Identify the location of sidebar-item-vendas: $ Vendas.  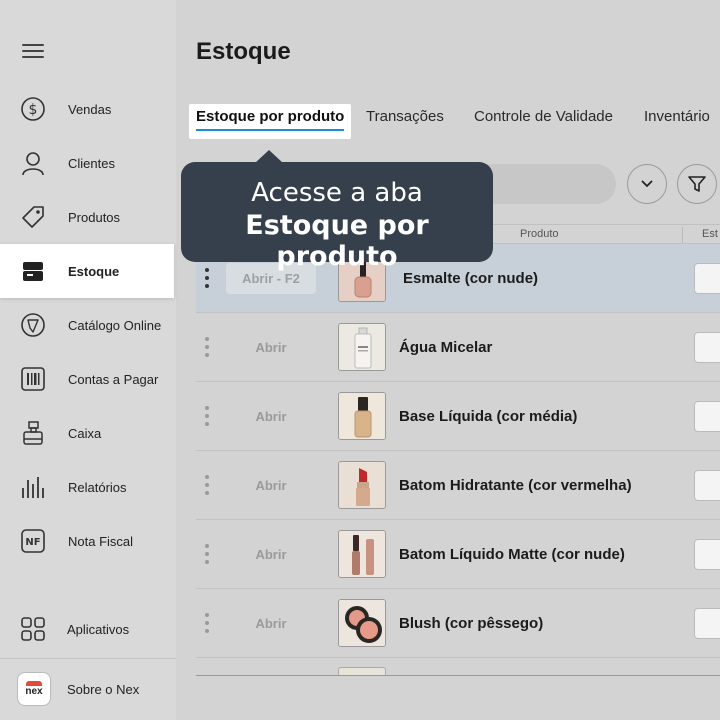
(87, 109).